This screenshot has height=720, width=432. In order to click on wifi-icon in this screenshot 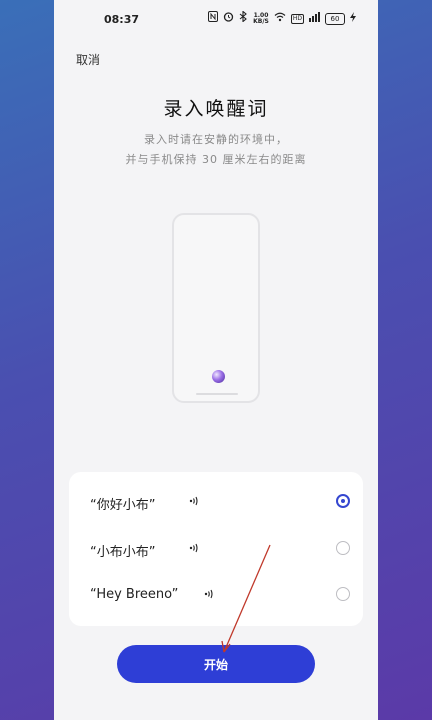, I will do `click(280, 19)`.